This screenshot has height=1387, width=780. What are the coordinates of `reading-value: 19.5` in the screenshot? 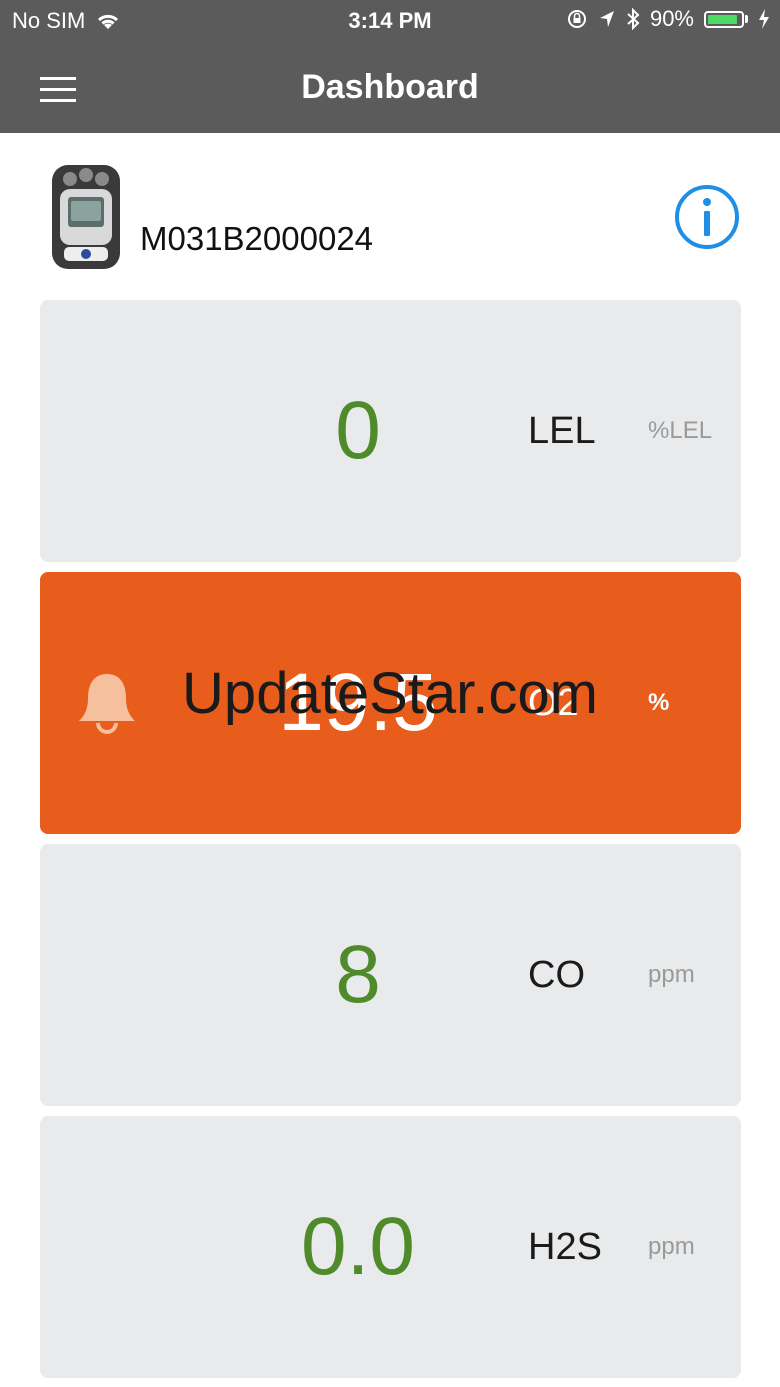 It's located at (358, 702).